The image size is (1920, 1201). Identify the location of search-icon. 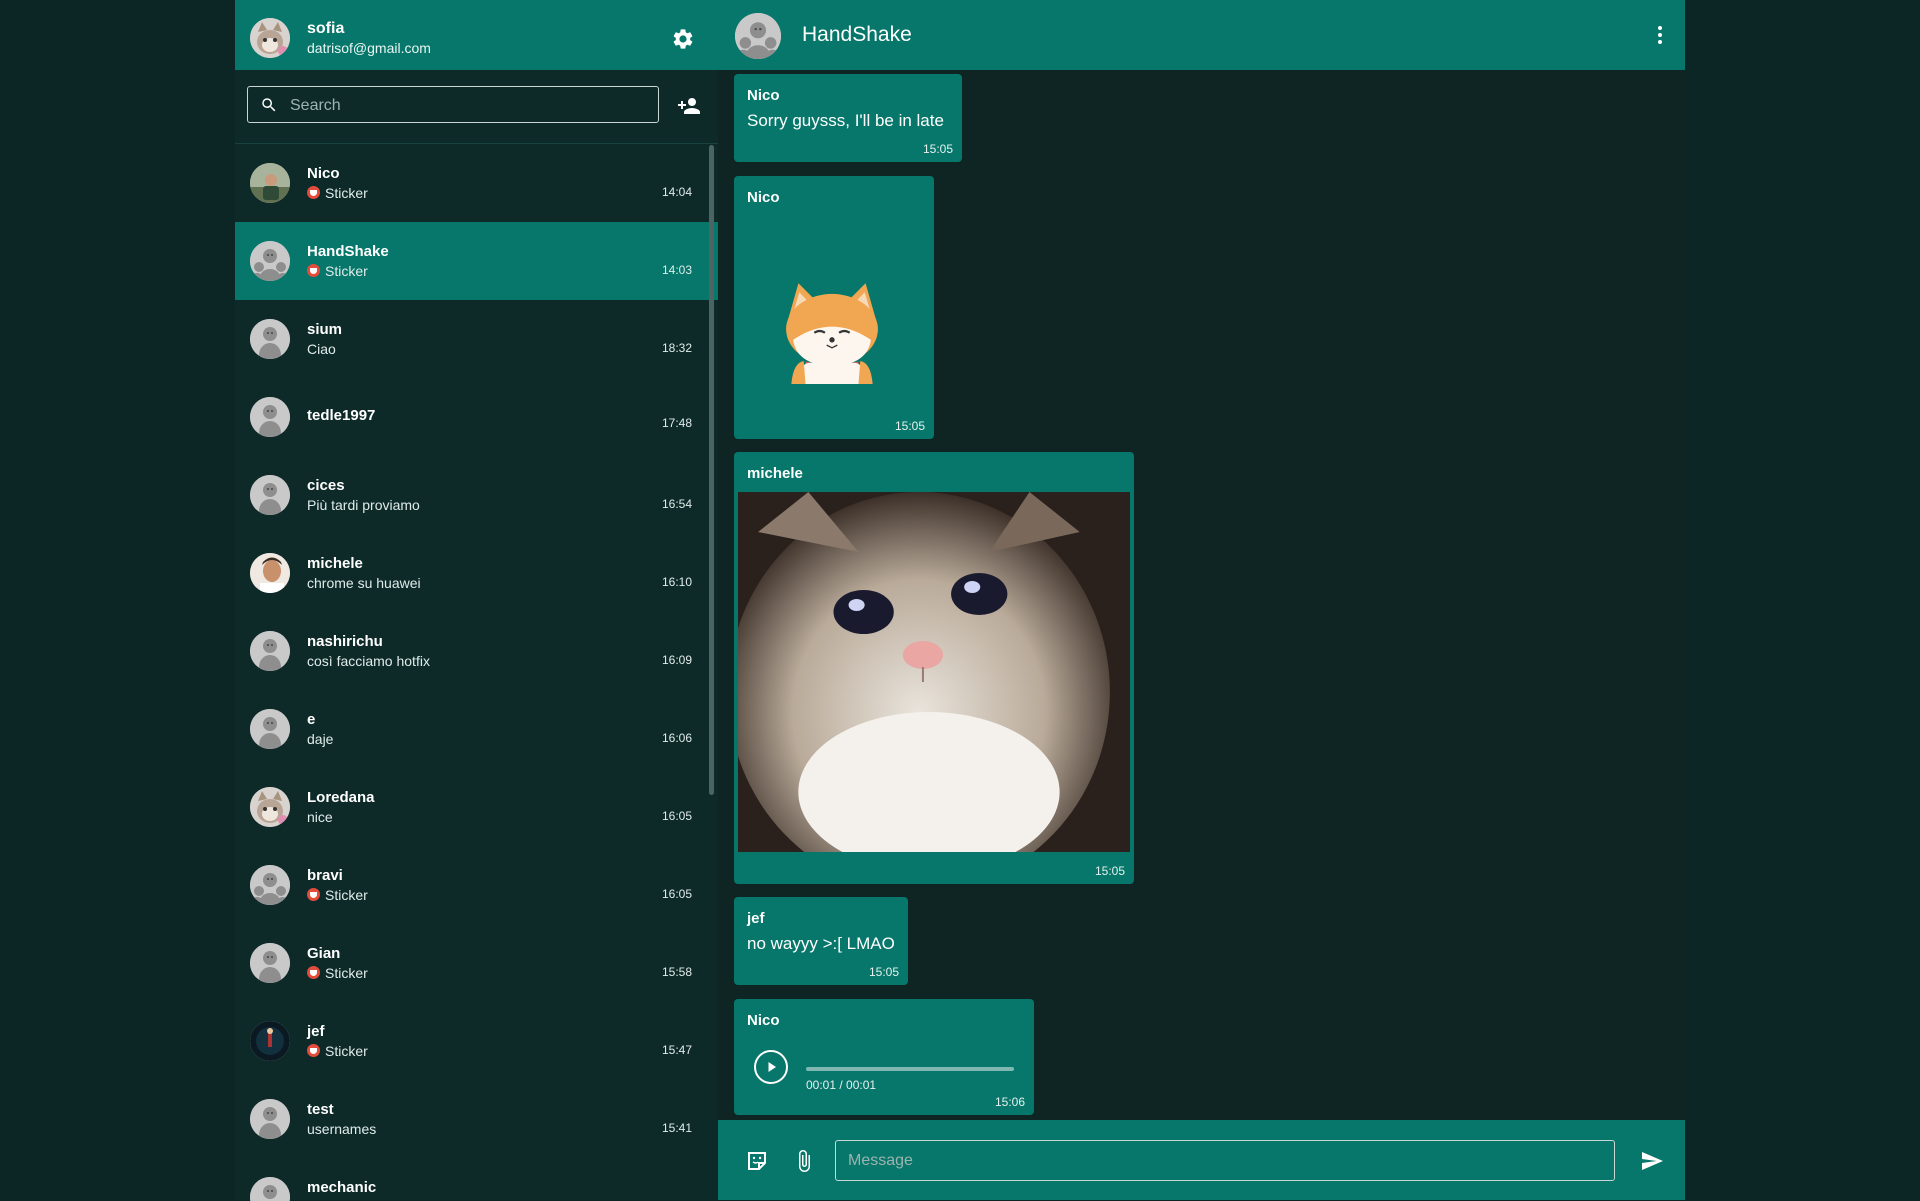
(269, 105).